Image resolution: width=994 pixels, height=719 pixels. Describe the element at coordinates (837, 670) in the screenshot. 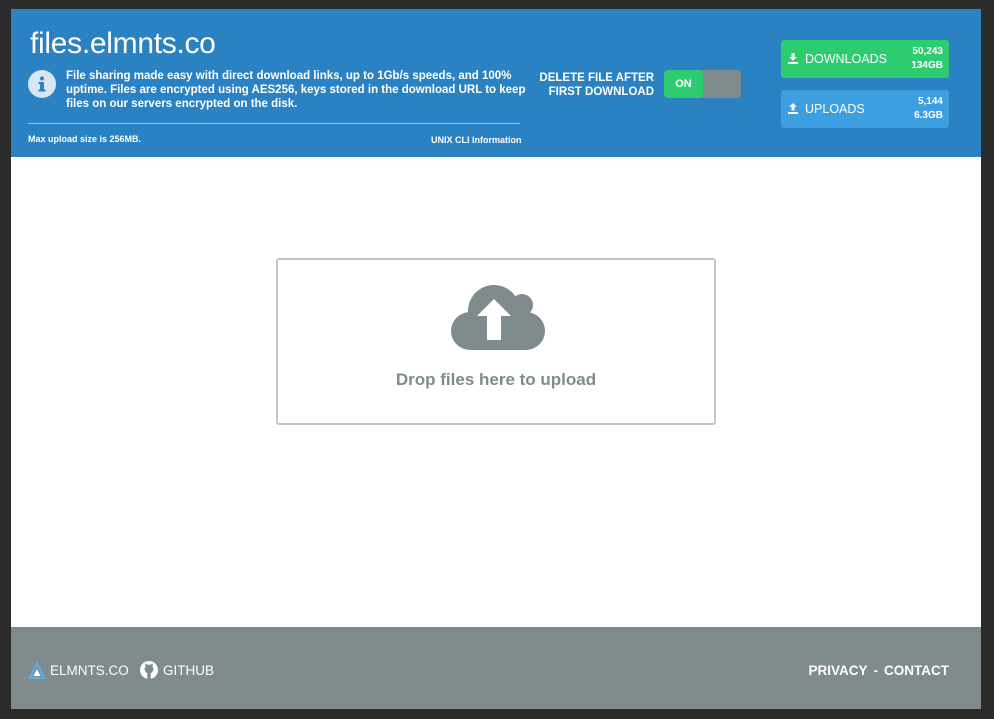

I see `privacy-link: PRIVACY` at that location.